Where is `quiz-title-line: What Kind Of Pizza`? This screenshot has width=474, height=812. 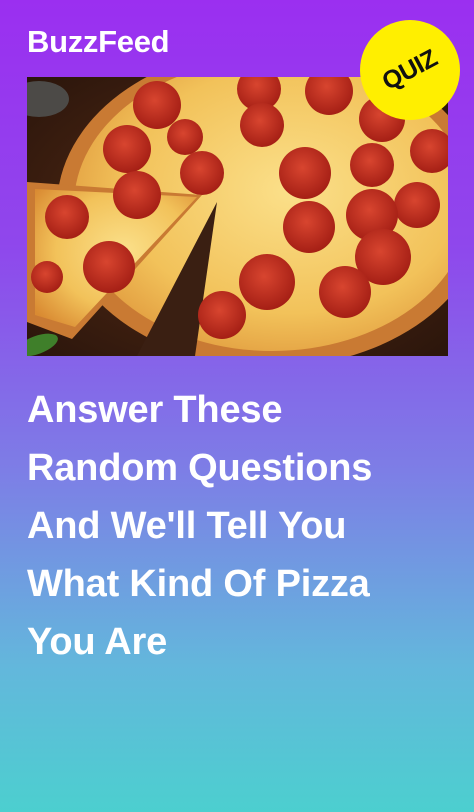 quiz-title-line: What Kind Of Pizza is located at coordinates (198, 584).